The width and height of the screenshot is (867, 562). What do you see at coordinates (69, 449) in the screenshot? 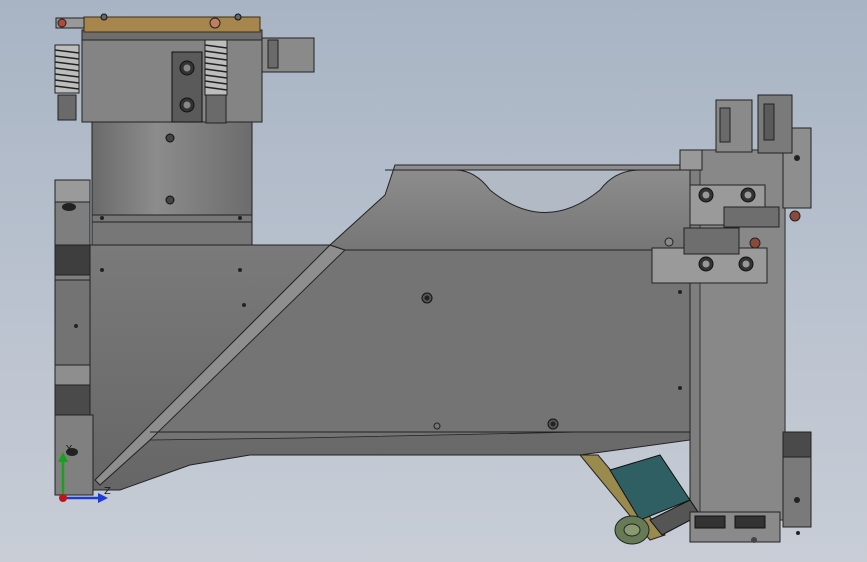
I see `y-axis-label: Y` at bounding box center [69, 449].